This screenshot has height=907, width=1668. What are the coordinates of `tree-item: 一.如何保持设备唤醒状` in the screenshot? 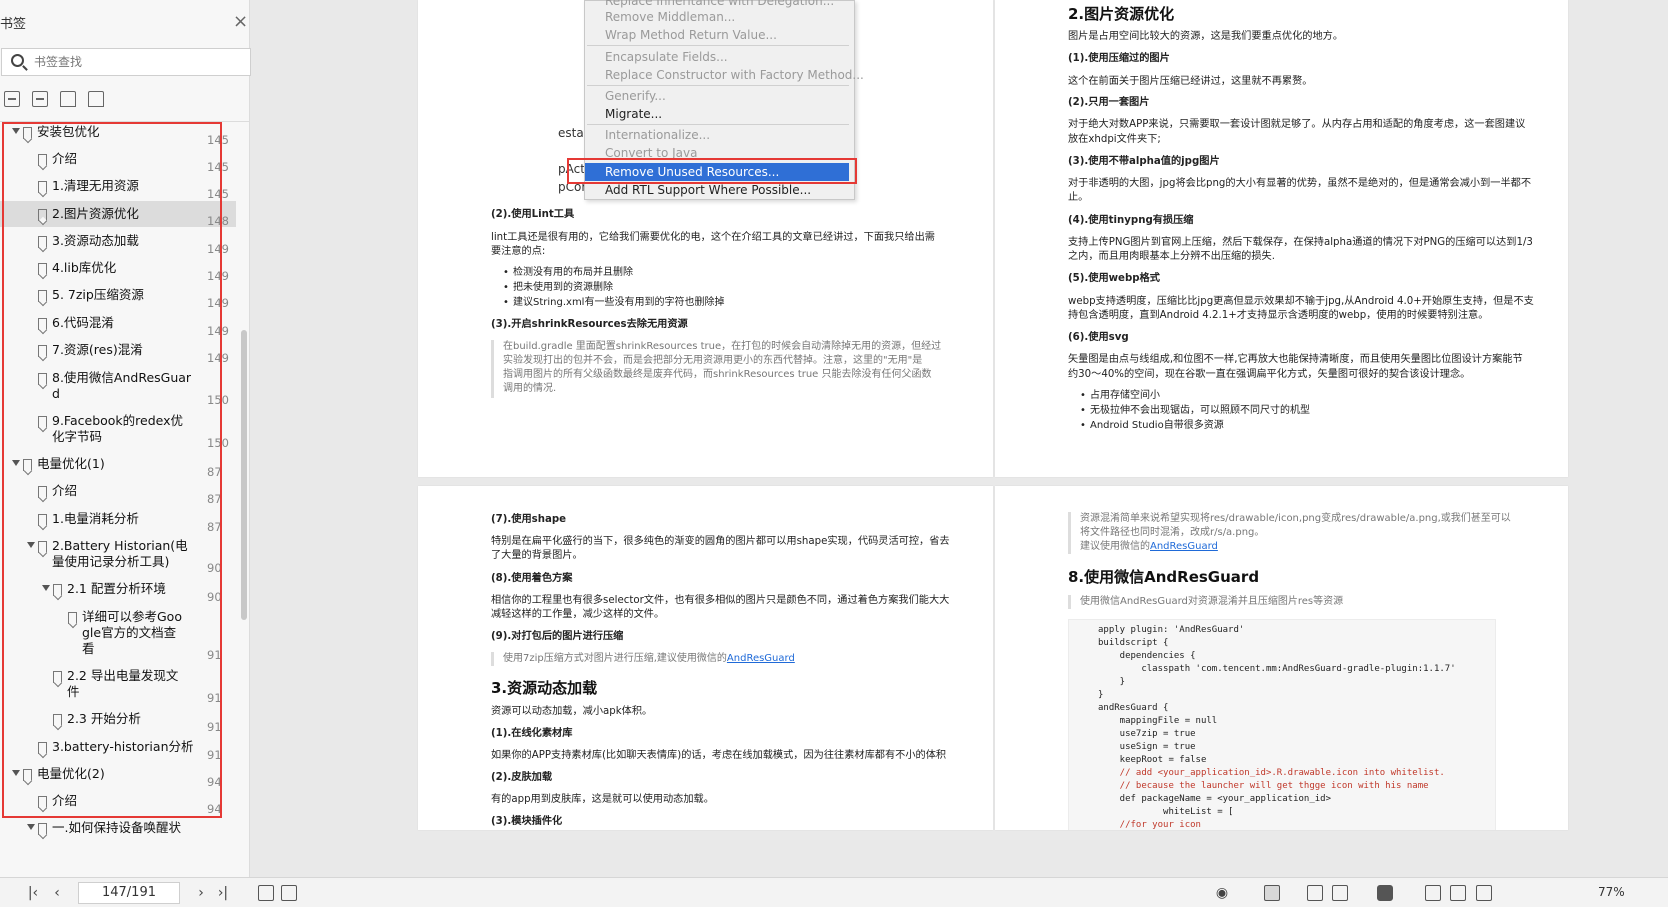 It's located at (118, 830).